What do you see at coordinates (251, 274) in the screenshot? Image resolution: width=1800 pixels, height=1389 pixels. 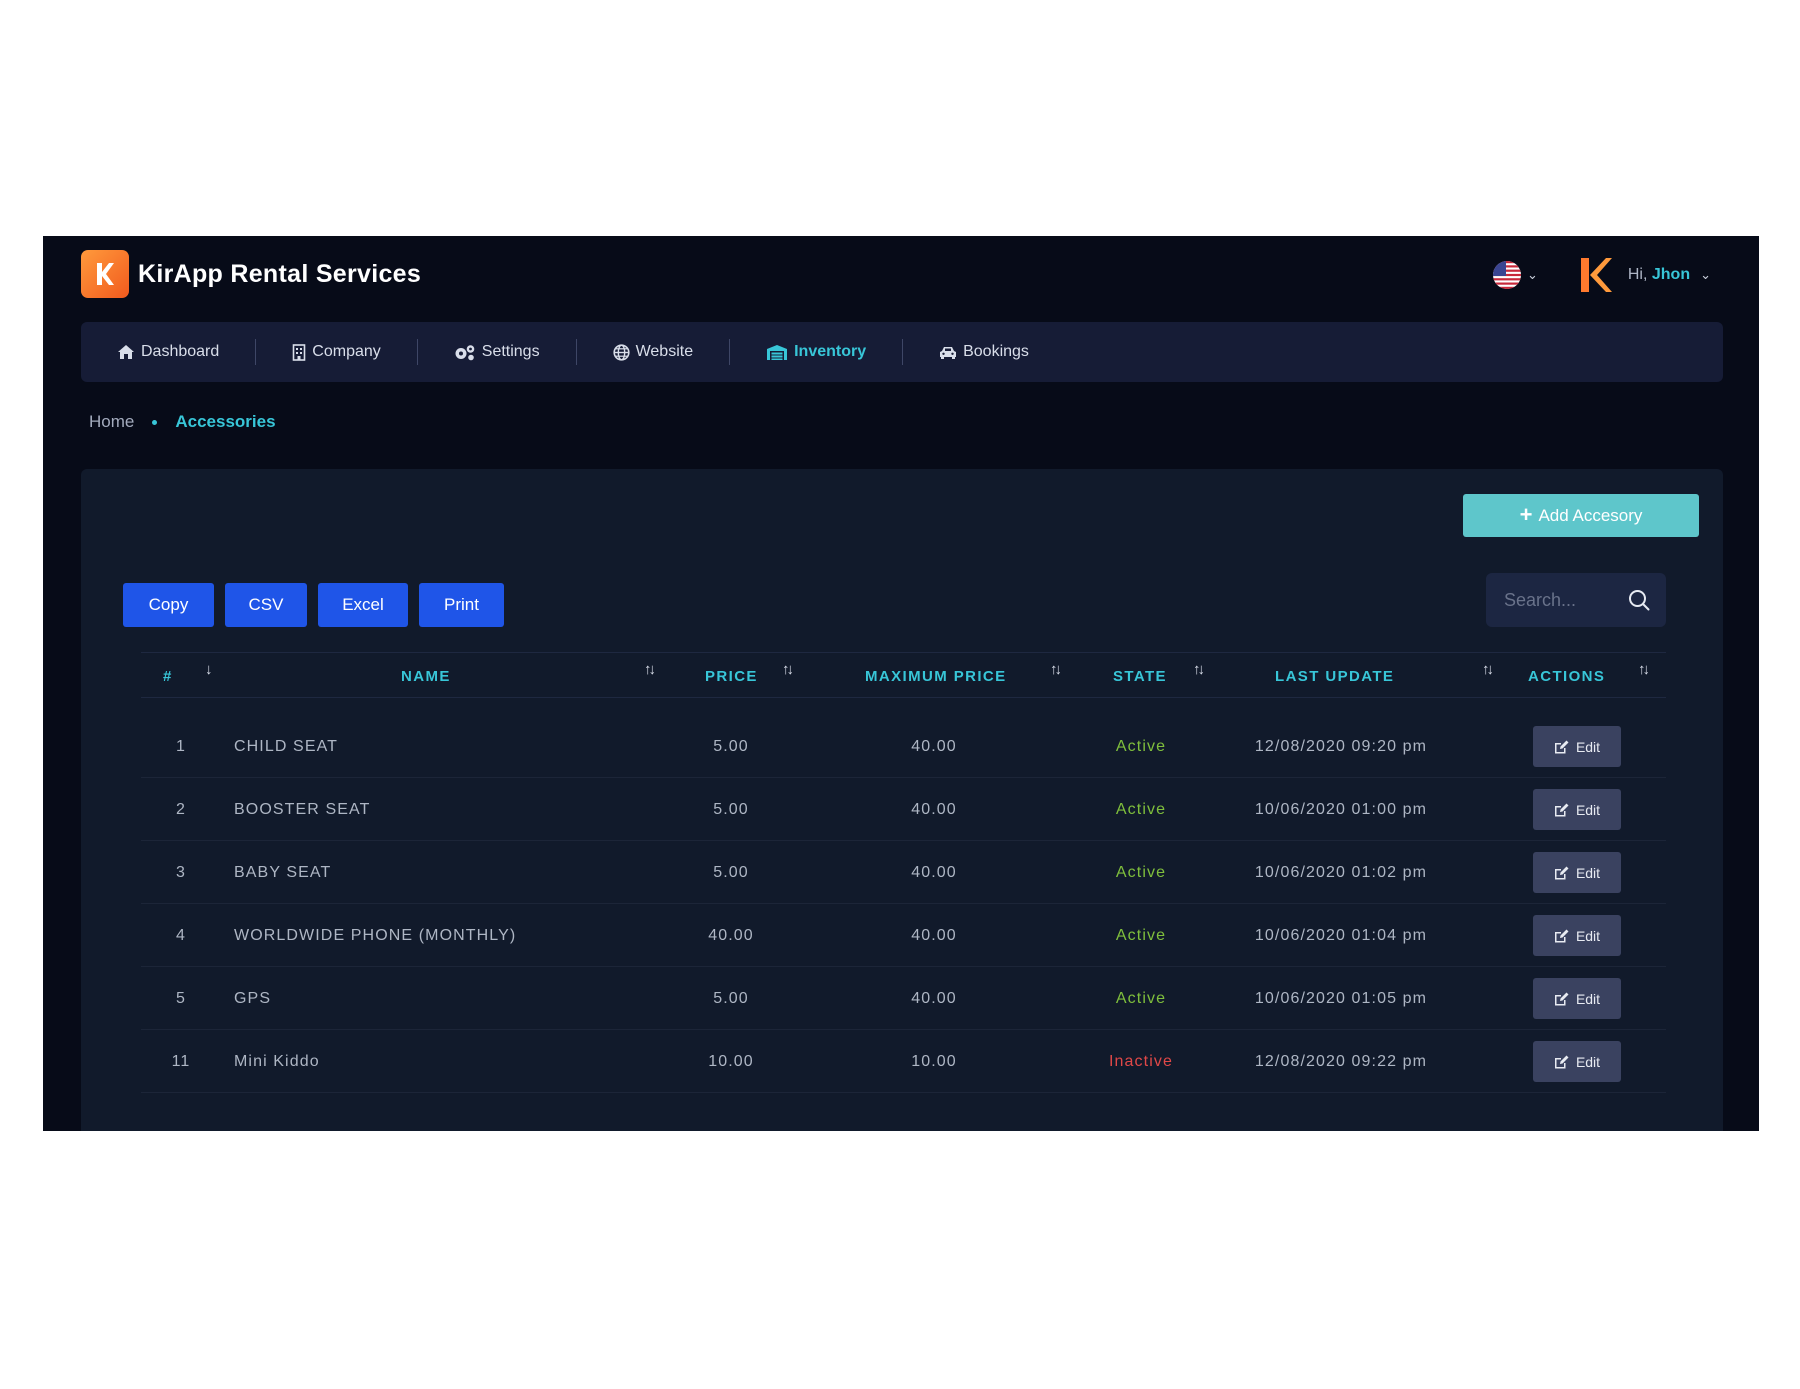 I see `brand: KirApp Rental Services` at bounding box center [251, 274].